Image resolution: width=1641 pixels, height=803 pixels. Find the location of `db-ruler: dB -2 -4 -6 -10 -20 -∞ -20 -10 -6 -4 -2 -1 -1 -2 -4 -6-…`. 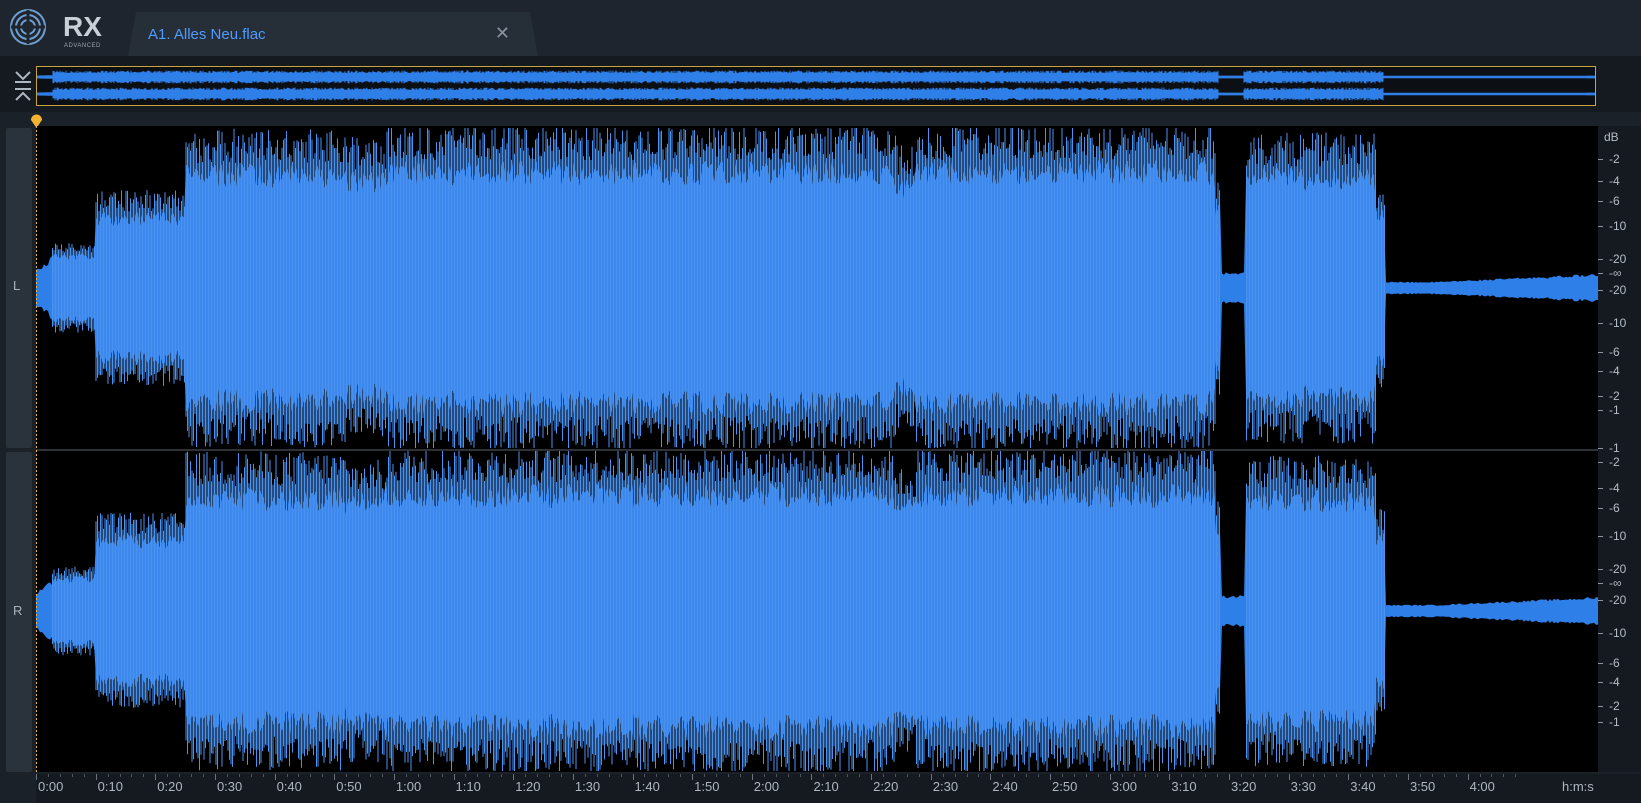

db-ruler: dB -2 -4 -6 -10 -20 -∞ -20 -10 -6 -4 -2 -1 -1 -2 -4 -6-… is located at coordinates (1619, 449).